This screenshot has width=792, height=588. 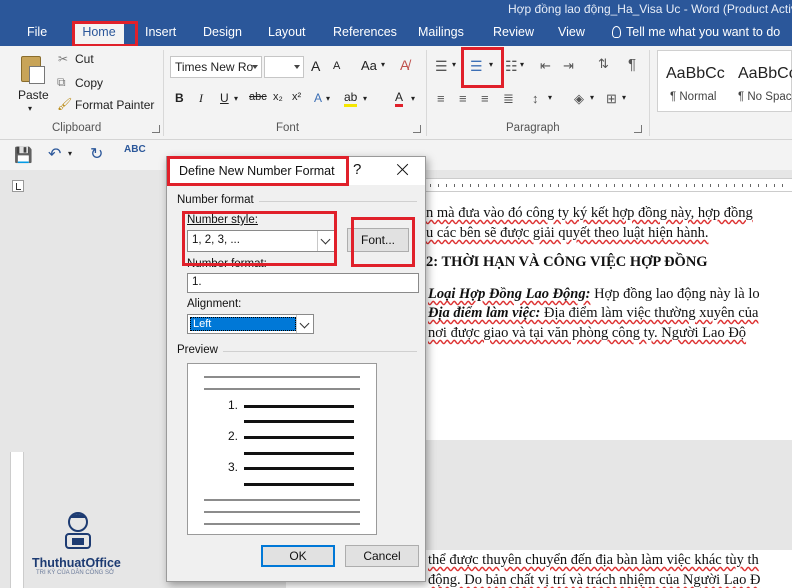 What do you see at coordinates (638, 129) in the screenshot?
I see `paragraph-launcher-icon` at bounding box center [638, 129].